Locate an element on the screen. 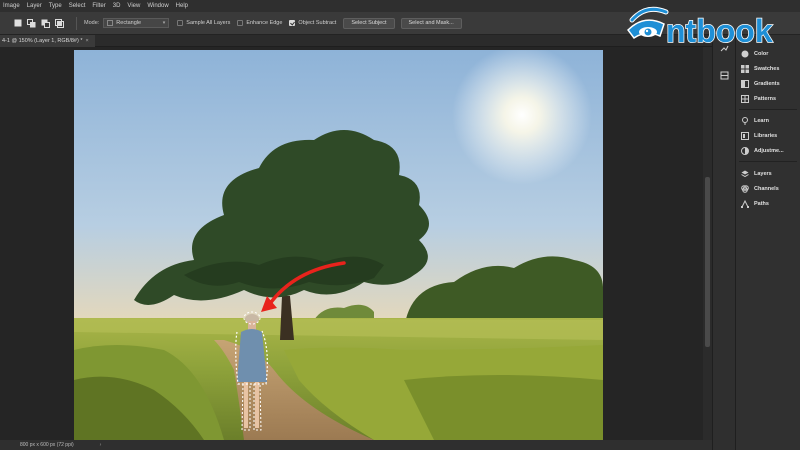  panel-label: Swatches is located at coordinates (767, 69).